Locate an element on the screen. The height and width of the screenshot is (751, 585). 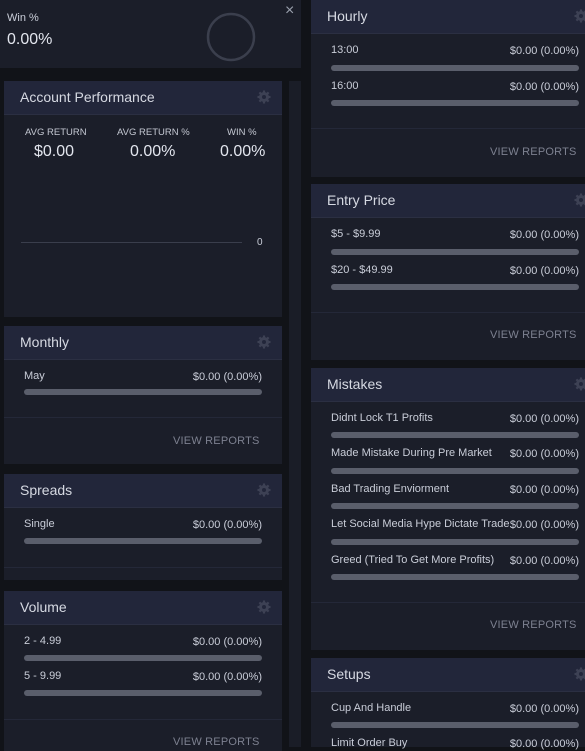
card-header: Mistakes is located at coordinates (448, 385).